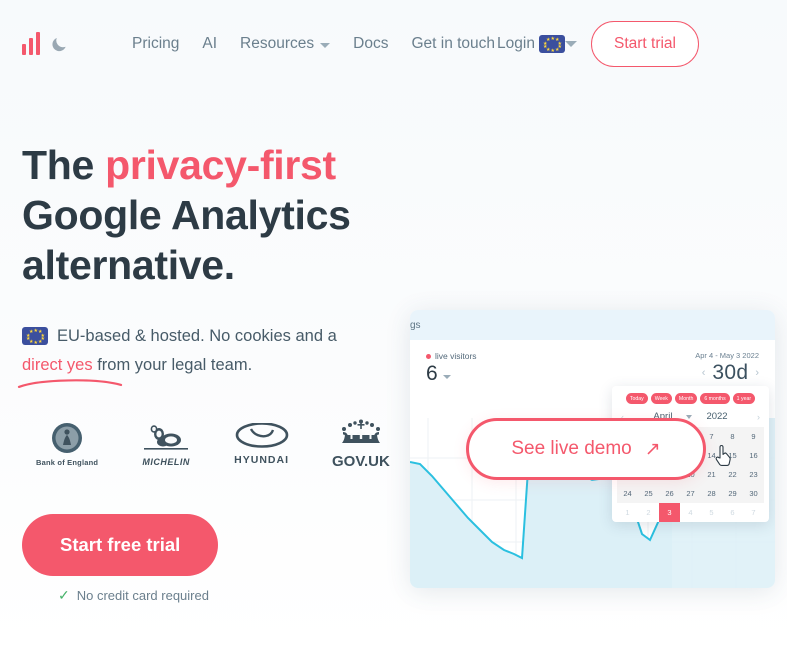 The image size is (787, 648). What do you see at coordinates (70, 384) in the screenshot?
I see `underline-stroke-icon` at bounding box center [70, 384].